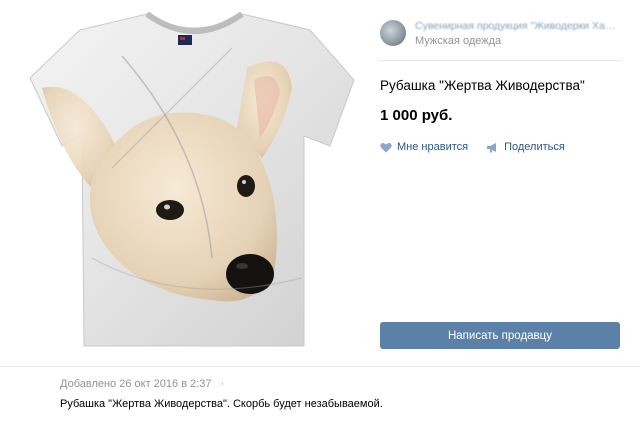 The width and height of the screenshot is (640, 424). I want to click on message-seller-button: Написать продавцу, so click(500, 335).